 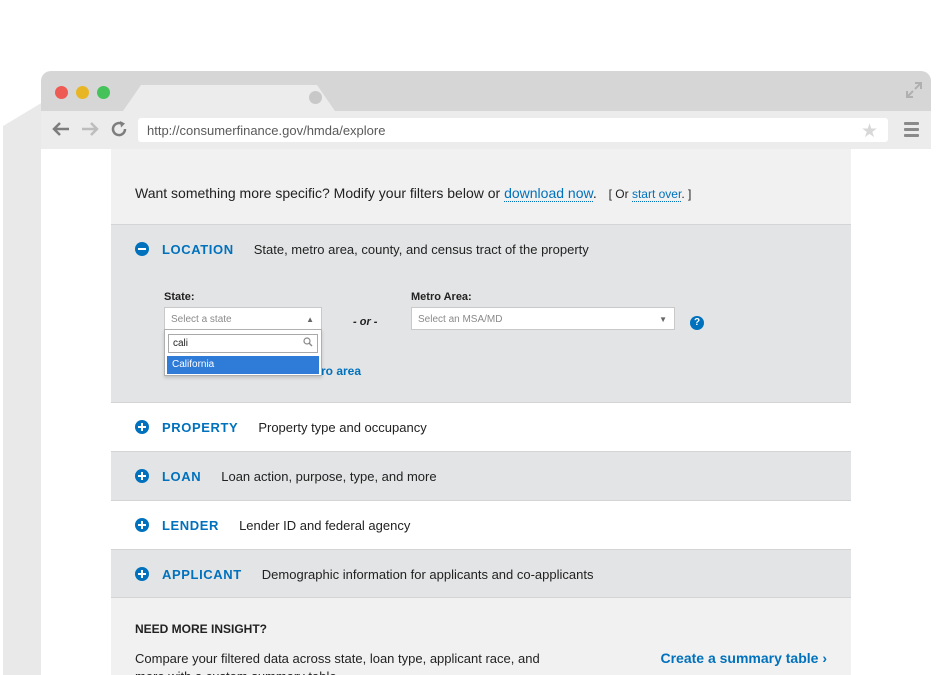 What do you see at coordinates (743, 658) in the screenshot?
I see `create-summary-table-link: Create a summary table ›` at bounding box center [743, 658].